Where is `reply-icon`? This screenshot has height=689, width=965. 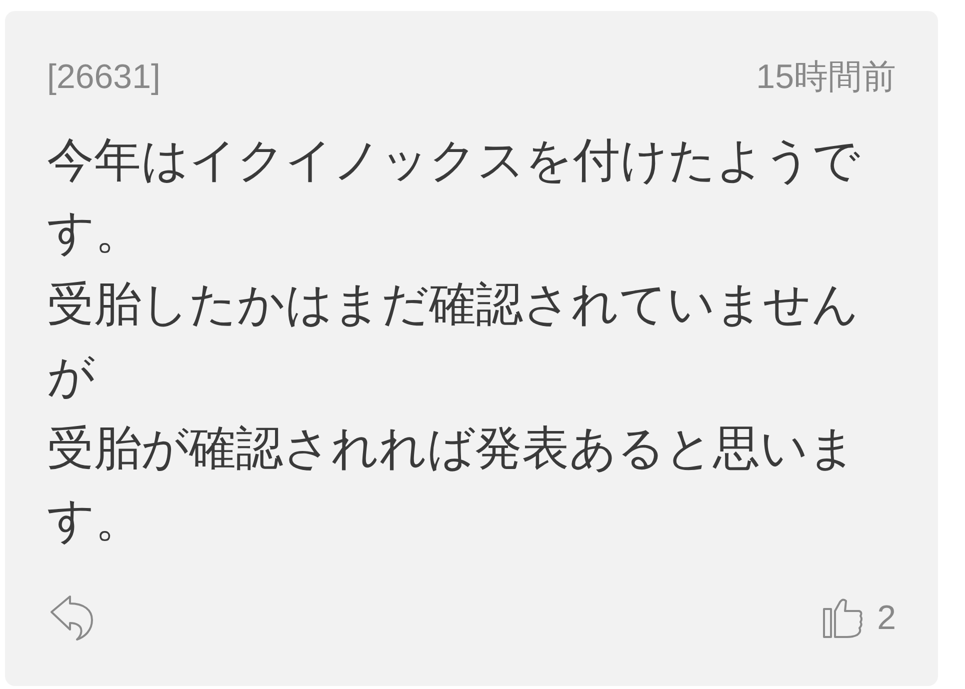
reply-icon is located at coordinates (72, 618).